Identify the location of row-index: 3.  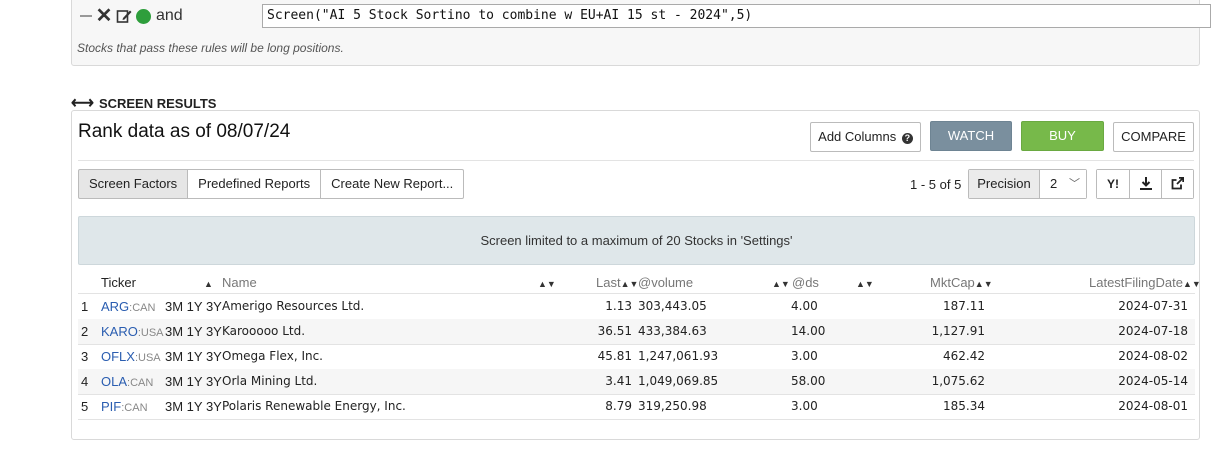
(85, 356).